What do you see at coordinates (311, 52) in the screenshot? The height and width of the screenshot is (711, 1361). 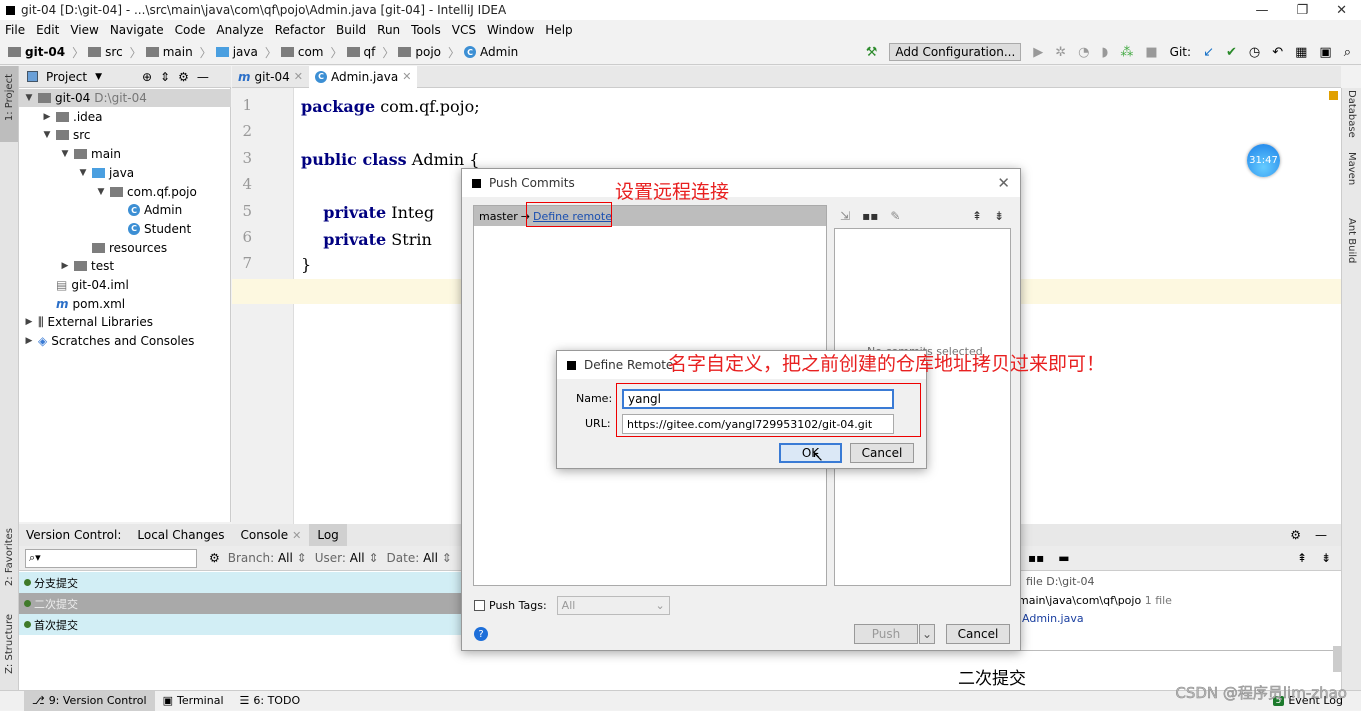 I see `breadcrumb-item: com 〉` at bounding box center [311, 52].